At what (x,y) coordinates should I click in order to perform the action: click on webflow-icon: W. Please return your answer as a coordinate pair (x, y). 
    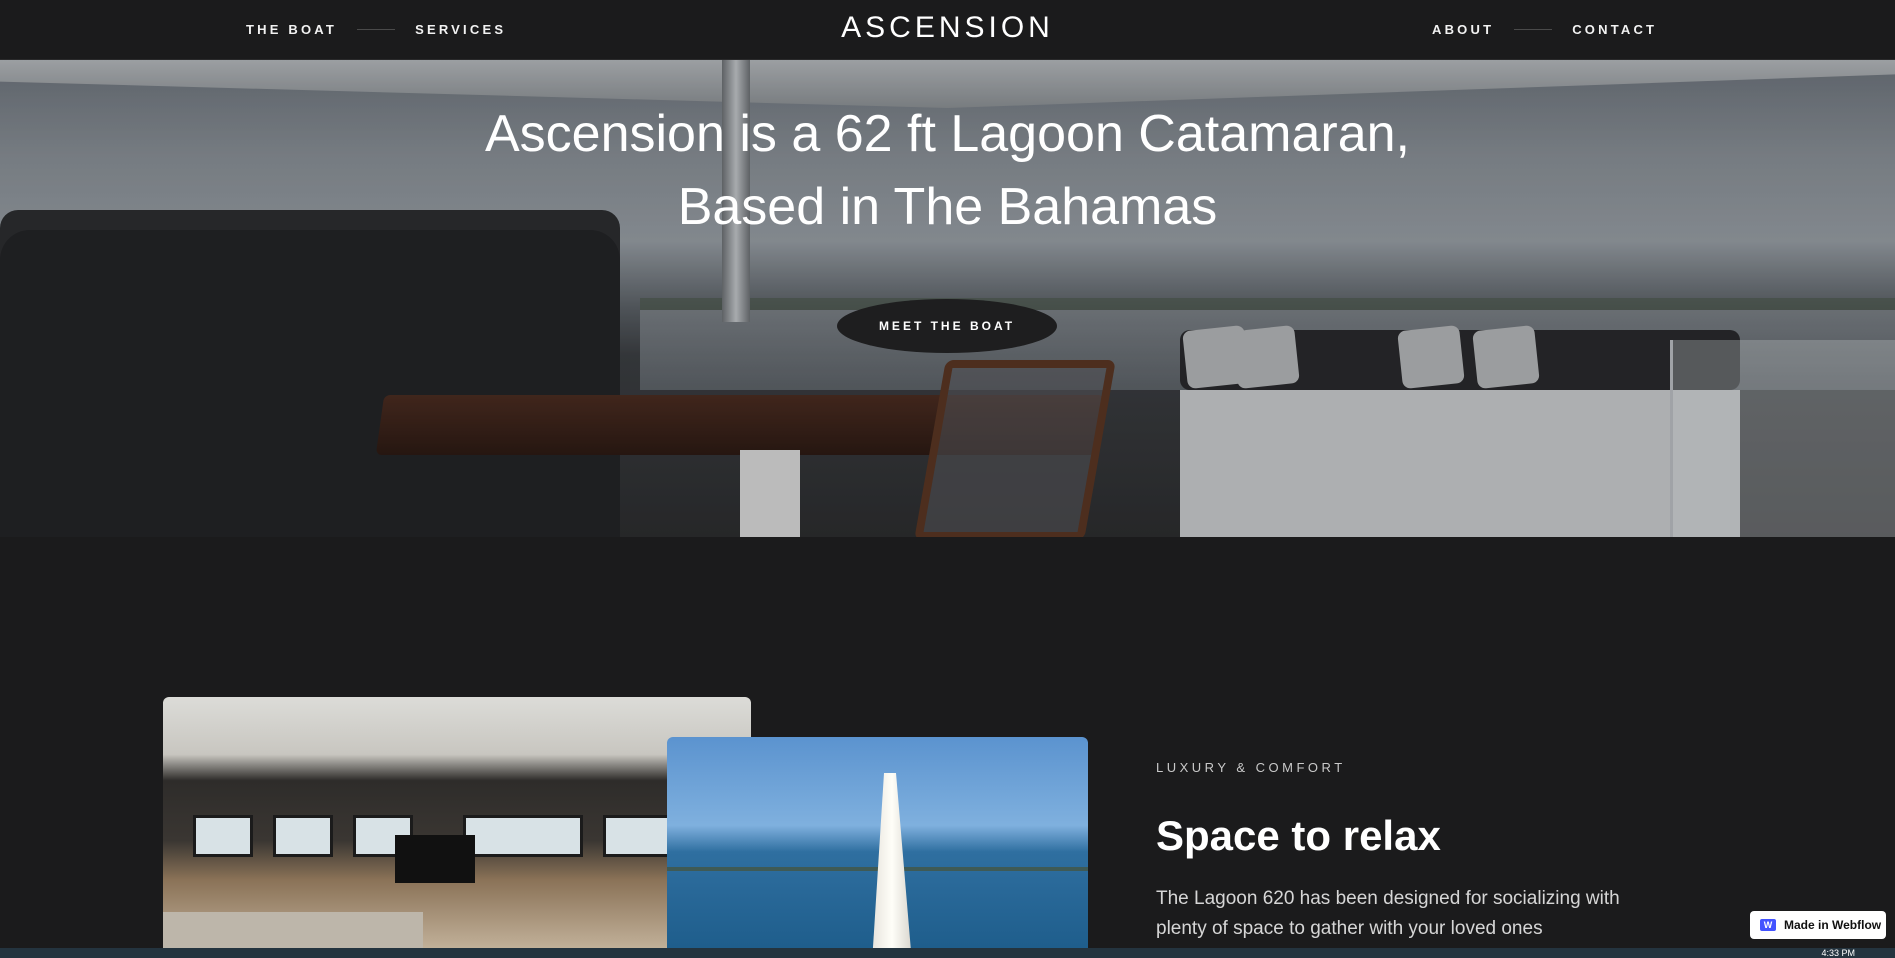
    Looking at the image, I should click on (1768, 925).